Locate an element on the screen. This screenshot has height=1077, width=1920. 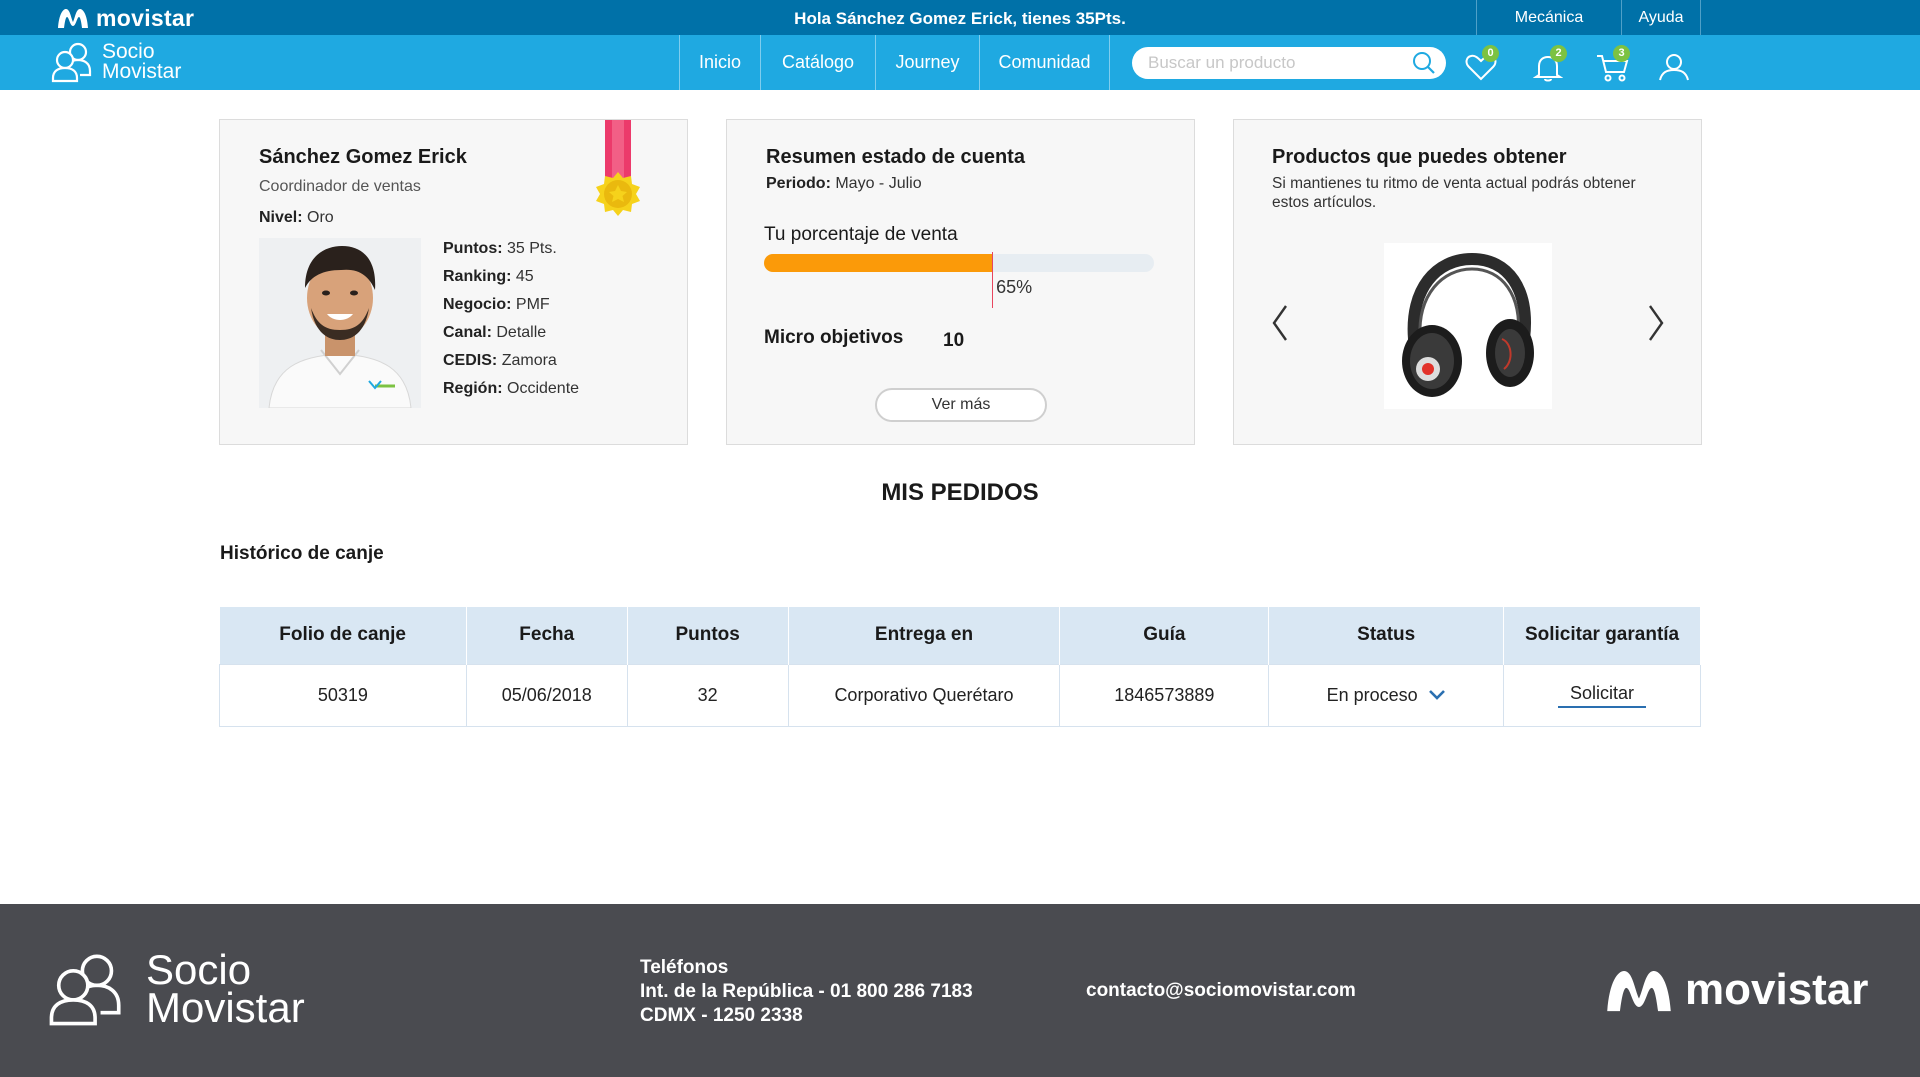
chevron-down-icon is located at coordinates (1436, 695).